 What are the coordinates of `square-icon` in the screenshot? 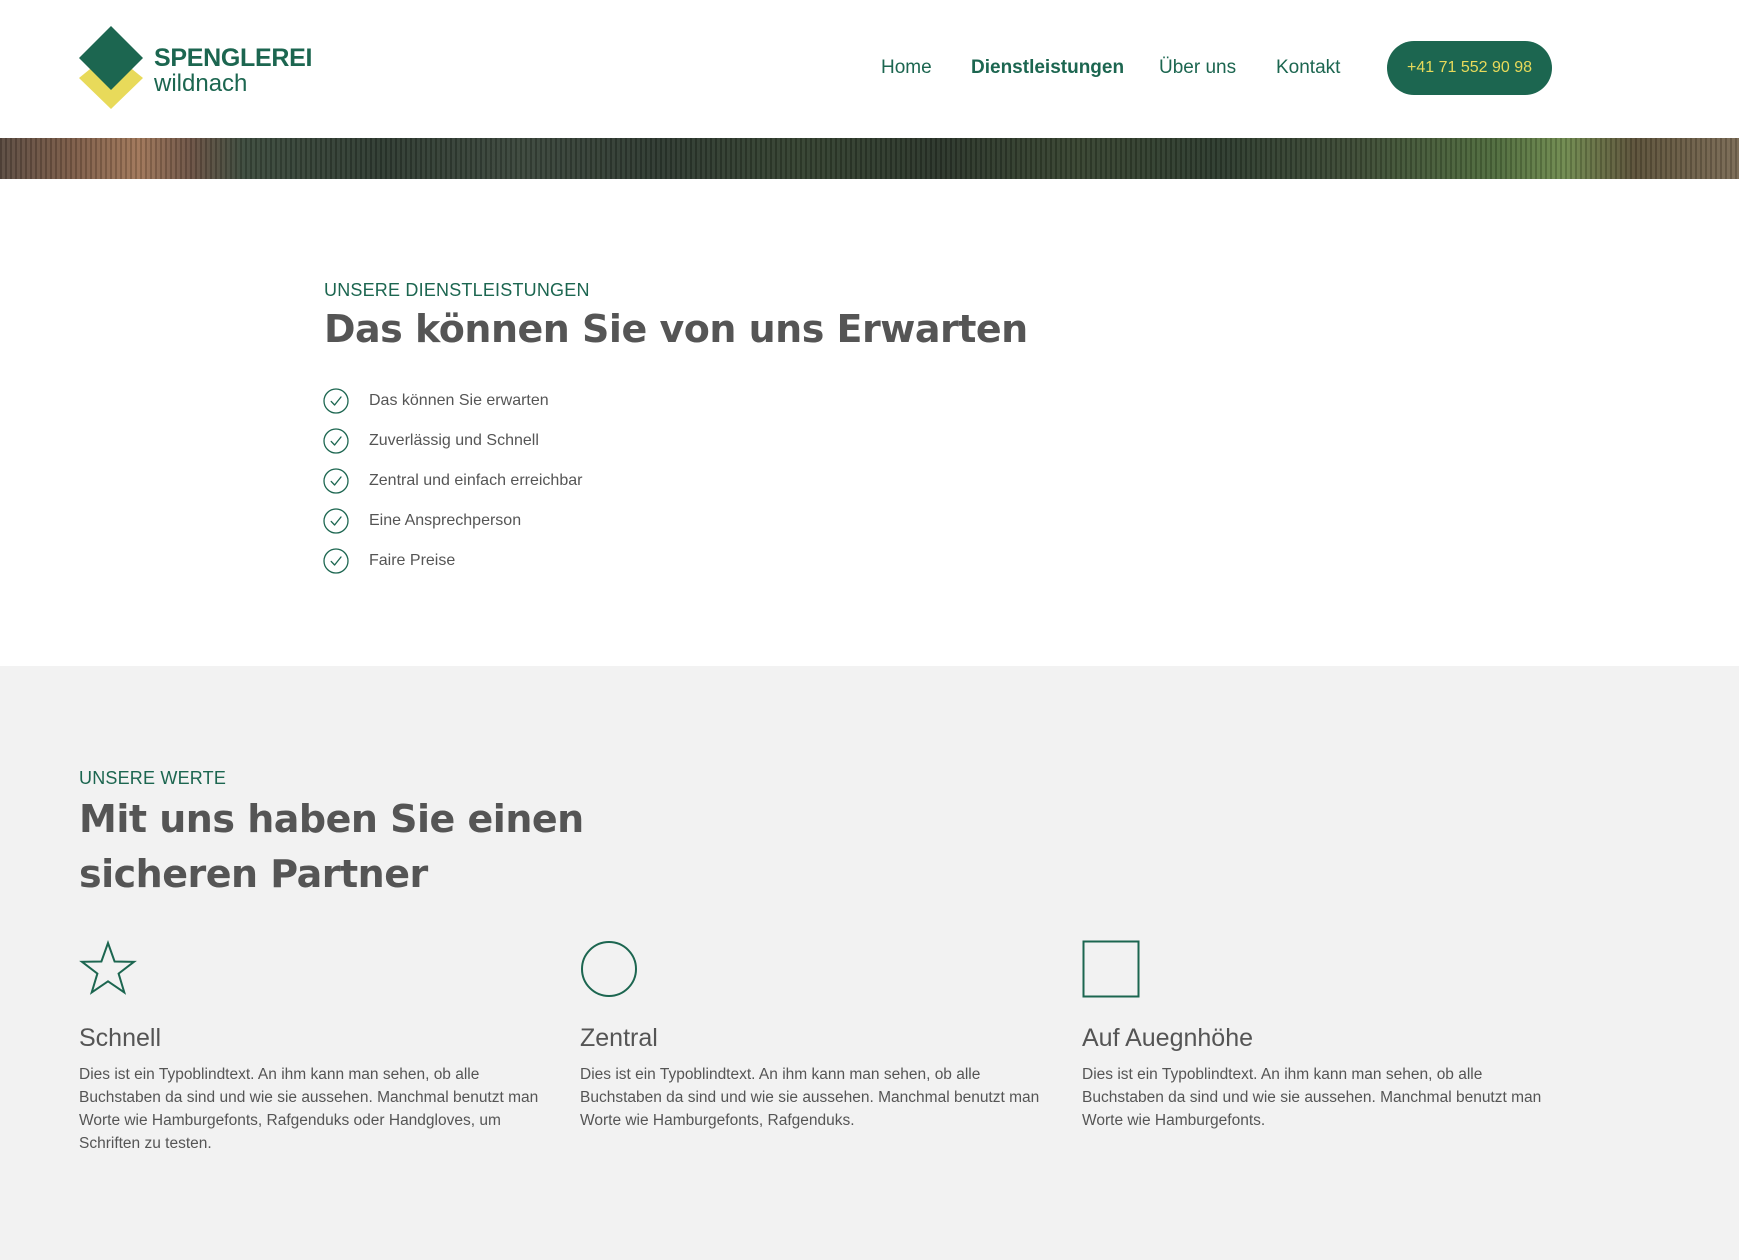 It's located at (1111, 969).